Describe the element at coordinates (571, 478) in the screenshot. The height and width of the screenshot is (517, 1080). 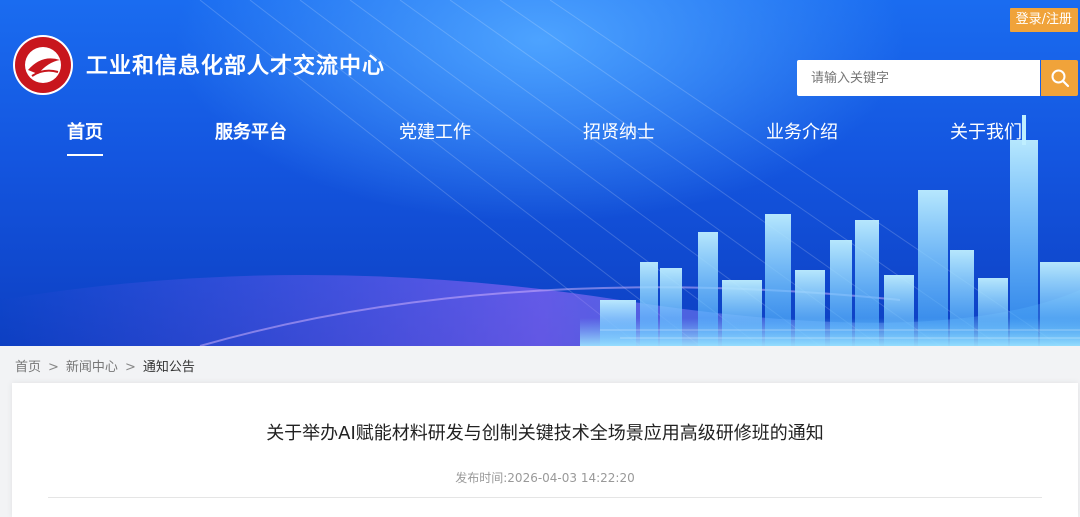
I see `publish-time: 2026-04-03 14:22:20` at that location.